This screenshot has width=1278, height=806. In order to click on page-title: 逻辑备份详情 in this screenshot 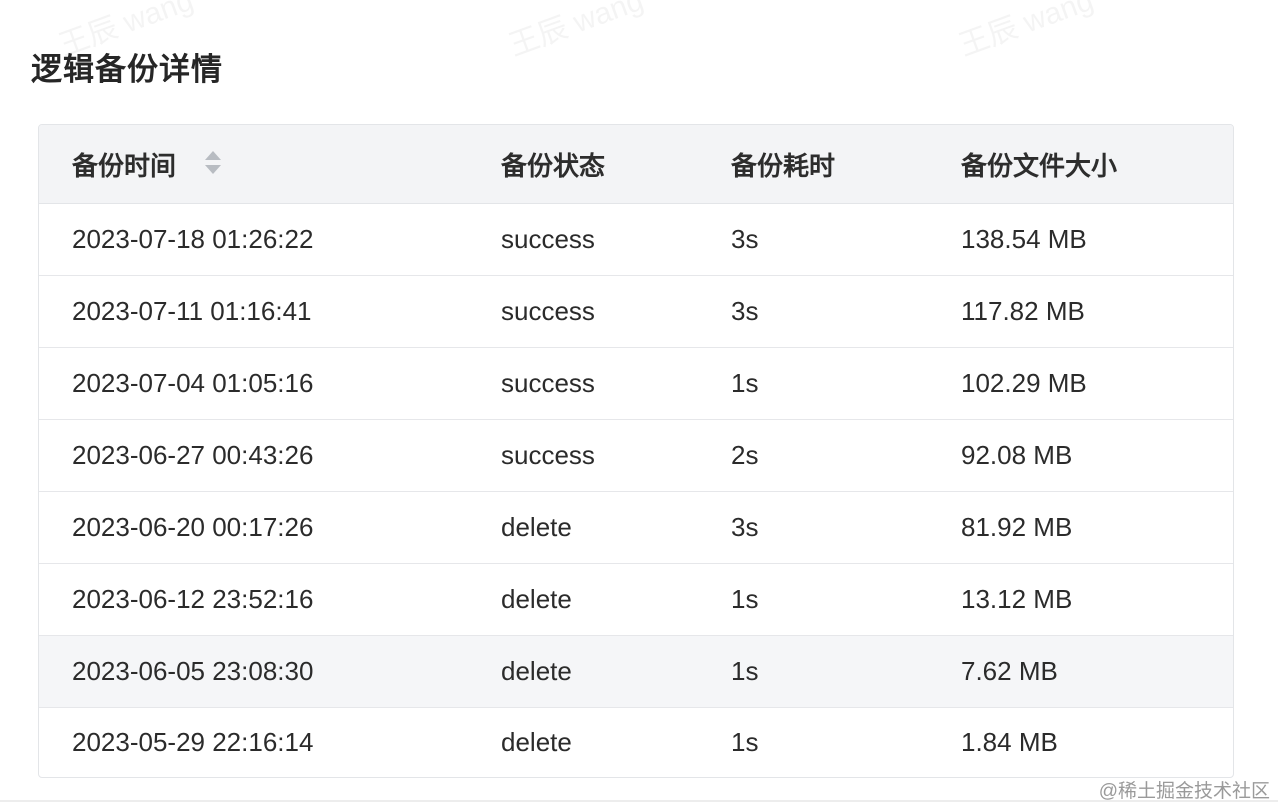, I will do `click(127, 69)`.